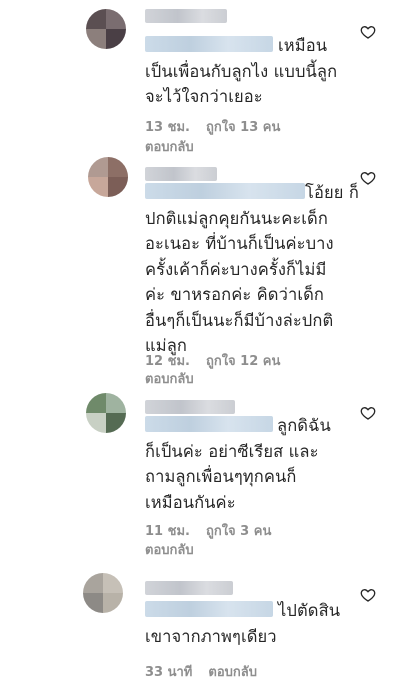  I want to click on comment-time: 12 ชม., so click(167, 361).